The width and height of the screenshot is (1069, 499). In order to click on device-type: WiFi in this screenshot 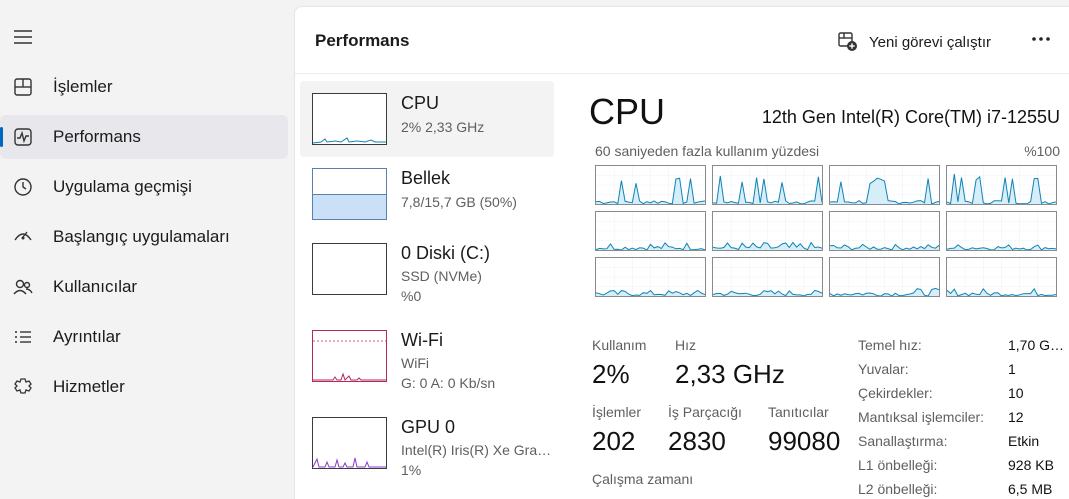, I will do `click(415, 363)`.